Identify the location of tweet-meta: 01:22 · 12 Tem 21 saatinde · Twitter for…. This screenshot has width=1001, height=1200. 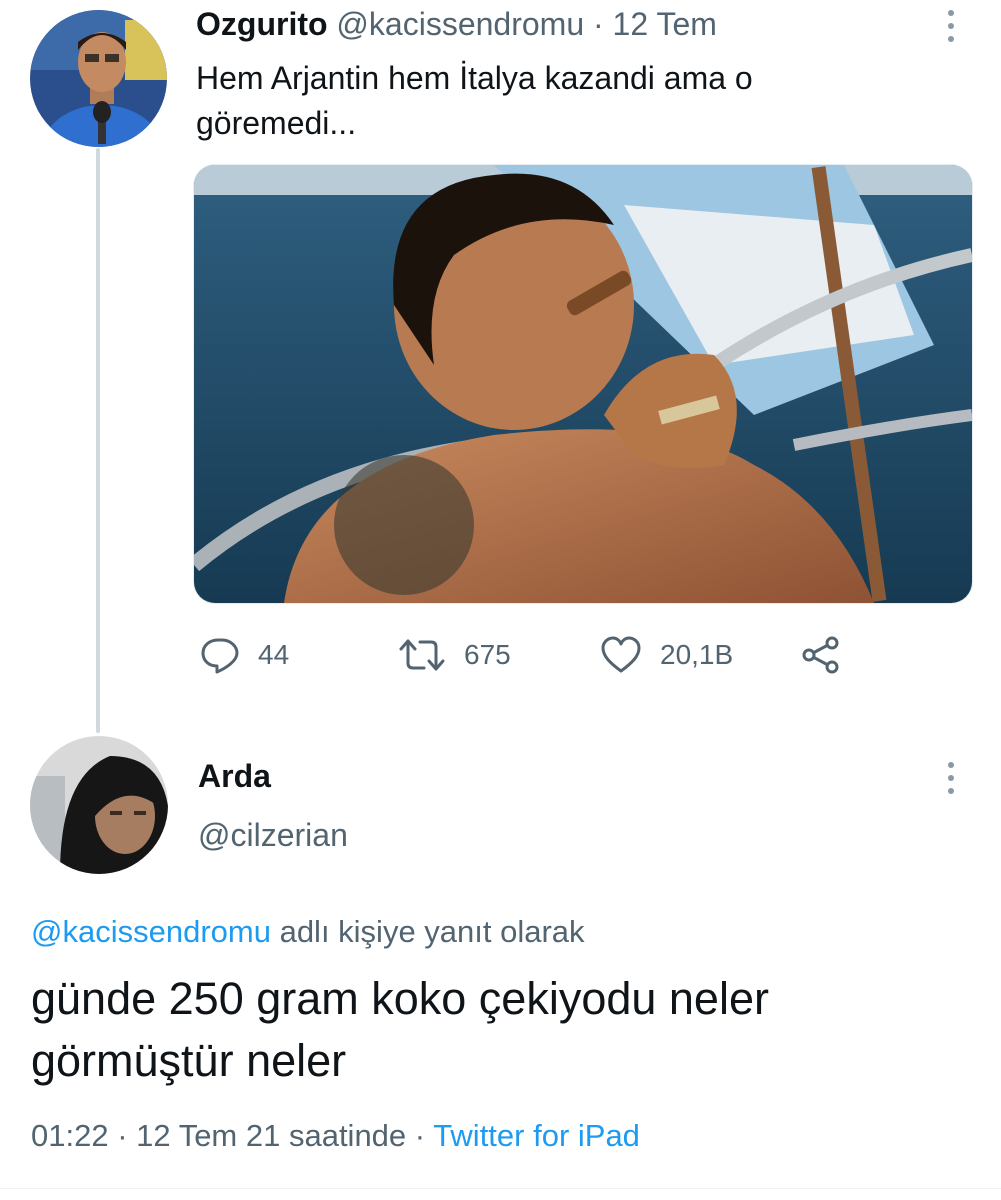
(335, 1136).